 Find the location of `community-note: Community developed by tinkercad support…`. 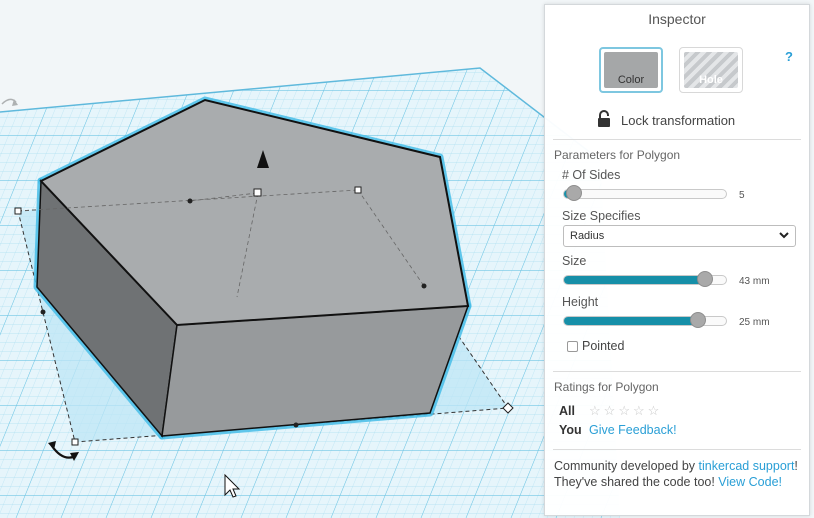

community-note: Community developed by tinkercad support… is located at coordinates (679, 474).